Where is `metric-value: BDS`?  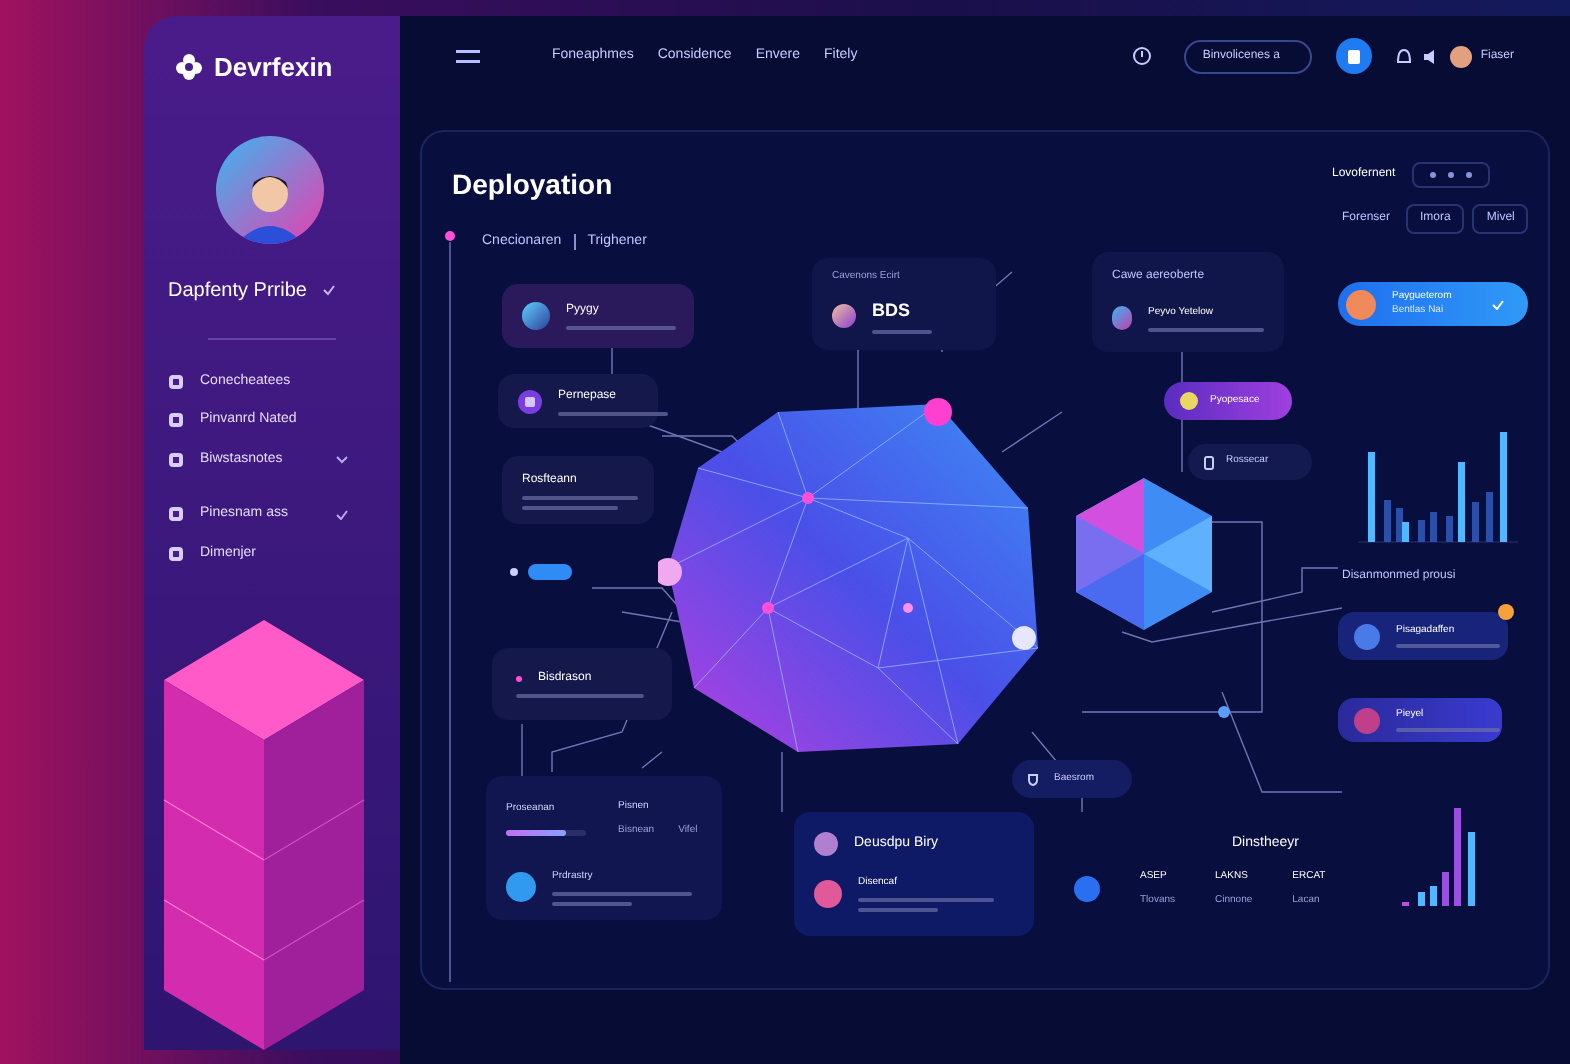 metric-value: BDS is located at coordinates (892, 310).